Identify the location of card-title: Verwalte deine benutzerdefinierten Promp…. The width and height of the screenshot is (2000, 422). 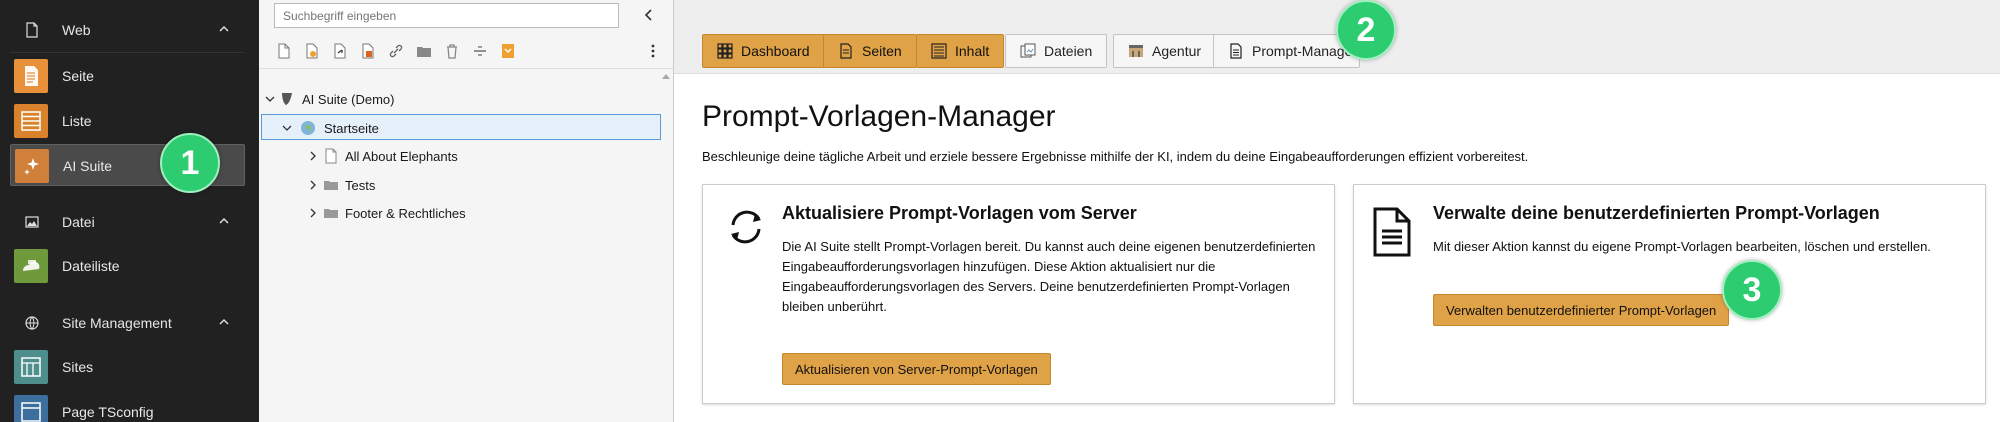
(1656, 213).